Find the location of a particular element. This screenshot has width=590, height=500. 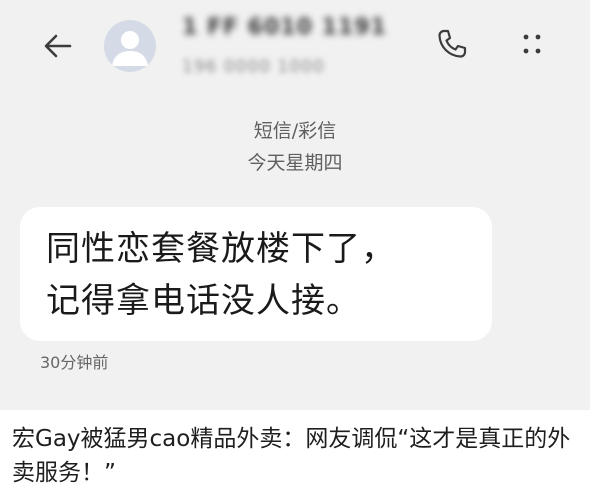

channel-label: 短信/彩信 is located at coordinates (295, 131).